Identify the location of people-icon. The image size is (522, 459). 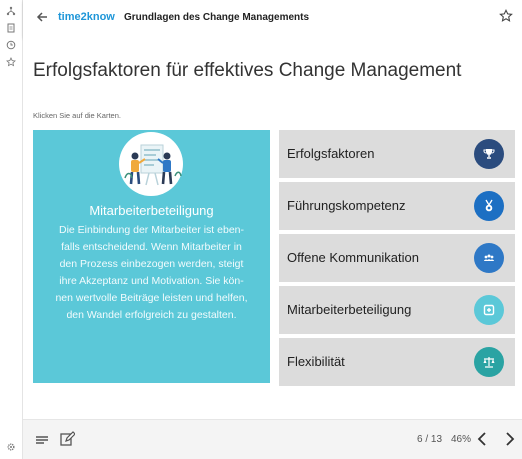
(489, 258).